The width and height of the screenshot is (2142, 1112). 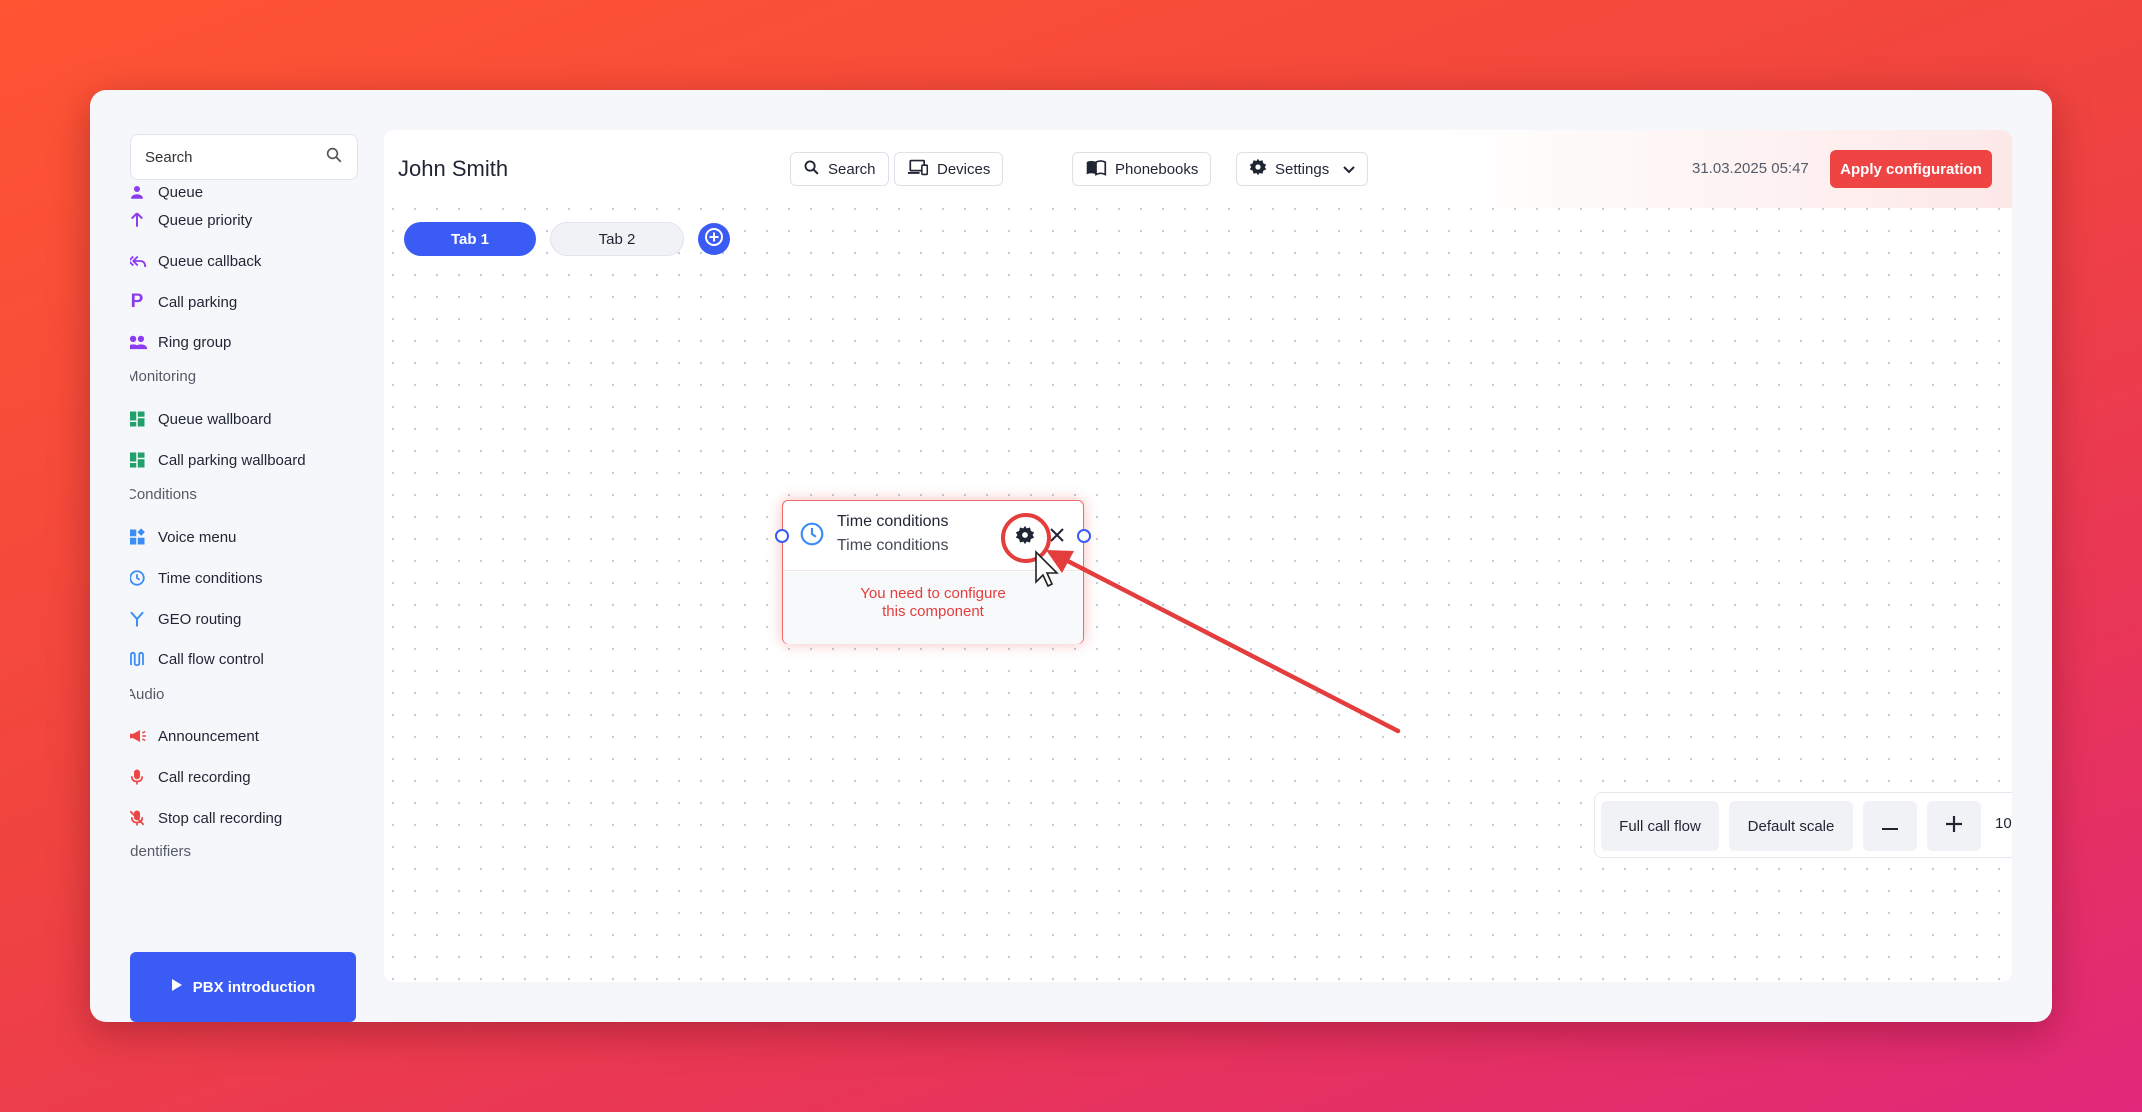 I want to click on sidebar-item-label: Call recording, so click(x=204, y=777).